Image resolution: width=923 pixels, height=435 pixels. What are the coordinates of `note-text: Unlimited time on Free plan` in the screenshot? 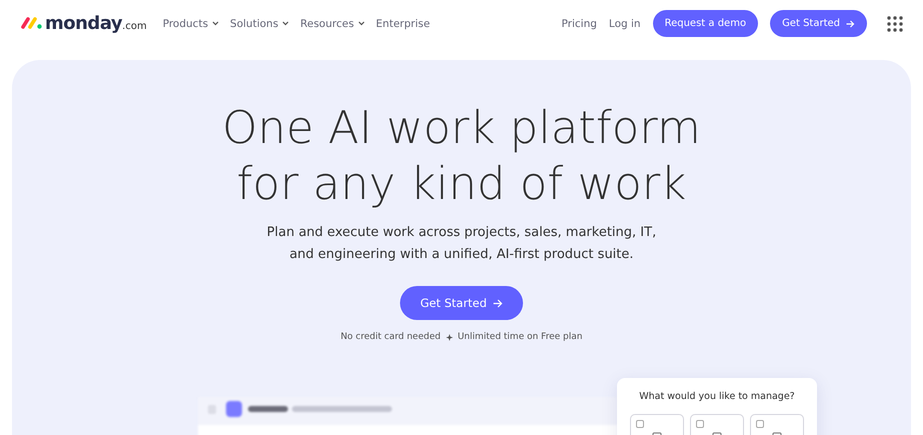 It's located at (520, 337).